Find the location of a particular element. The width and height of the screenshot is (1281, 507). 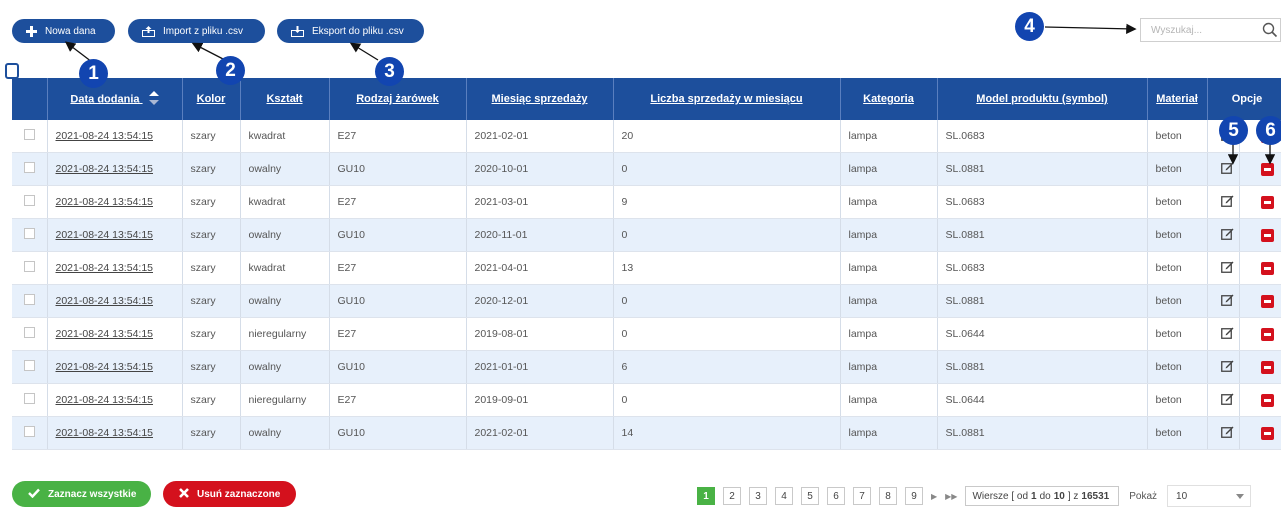

page-button: 7 is located at coordinates (862, 496).